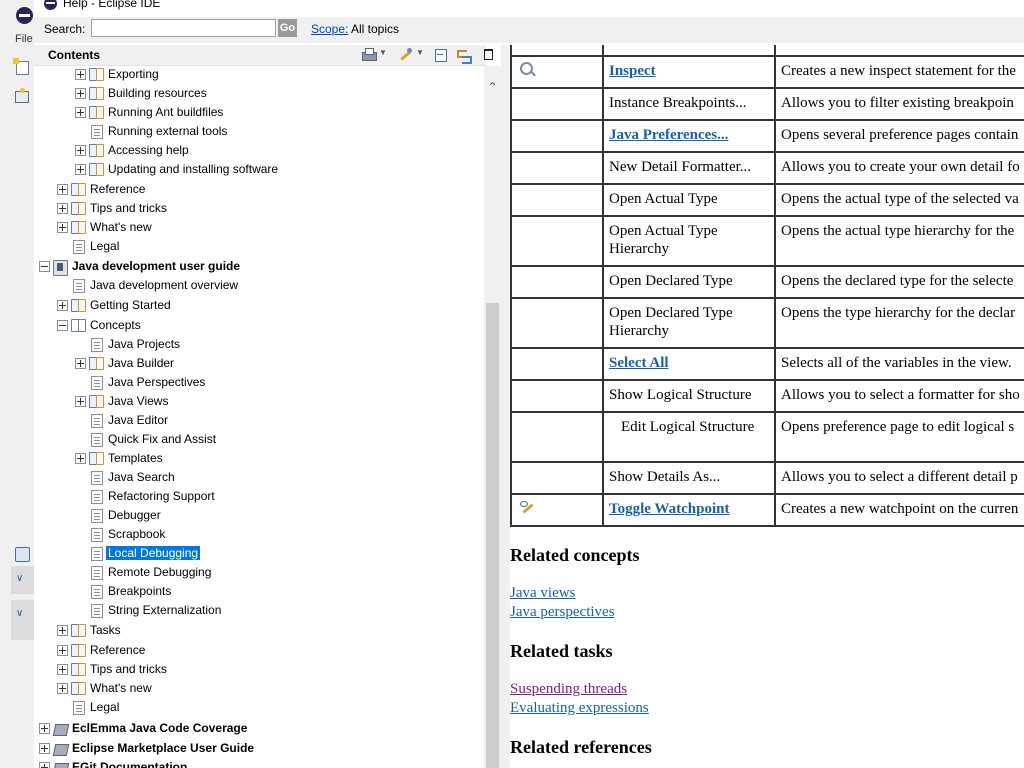 Image resolution: width=1024 pixels, height=768 pixels. I want to click on tree-item: Eclipse Marketplace User Guide, so click(259, 749).